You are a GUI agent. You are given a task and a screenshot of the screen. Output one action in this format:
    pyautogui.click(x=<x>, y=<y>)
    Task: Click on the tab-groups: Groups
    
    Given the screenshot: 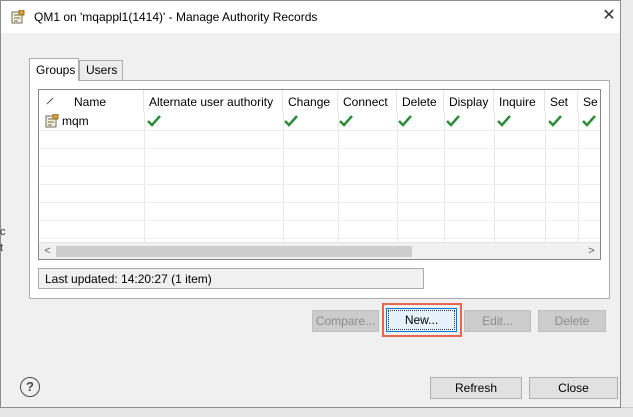 What is the action you would take?
    pyautogui.click(x=54, y=69)
    